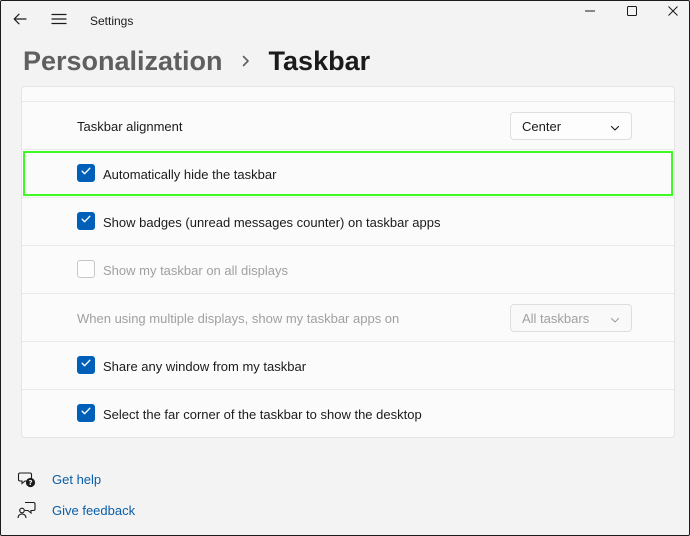 The height and width of the screenshot is (536, 690). I want to click on multi-display-value: All taskbars, so click(556, 318).